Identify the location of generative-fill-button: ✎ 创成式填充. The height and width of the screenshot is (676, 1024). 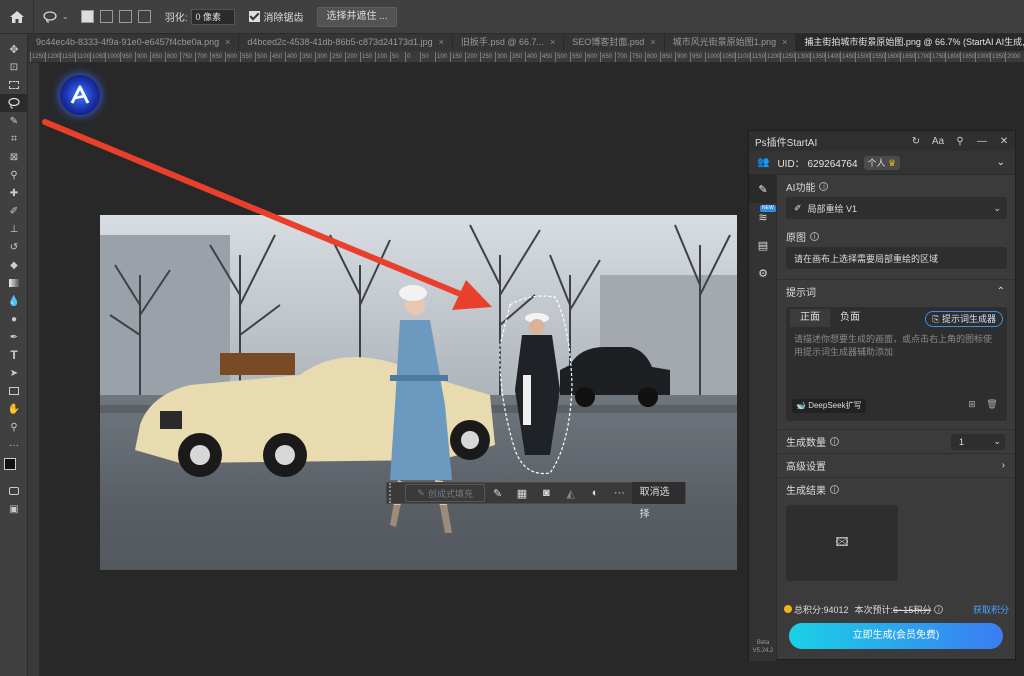
(445, 493).